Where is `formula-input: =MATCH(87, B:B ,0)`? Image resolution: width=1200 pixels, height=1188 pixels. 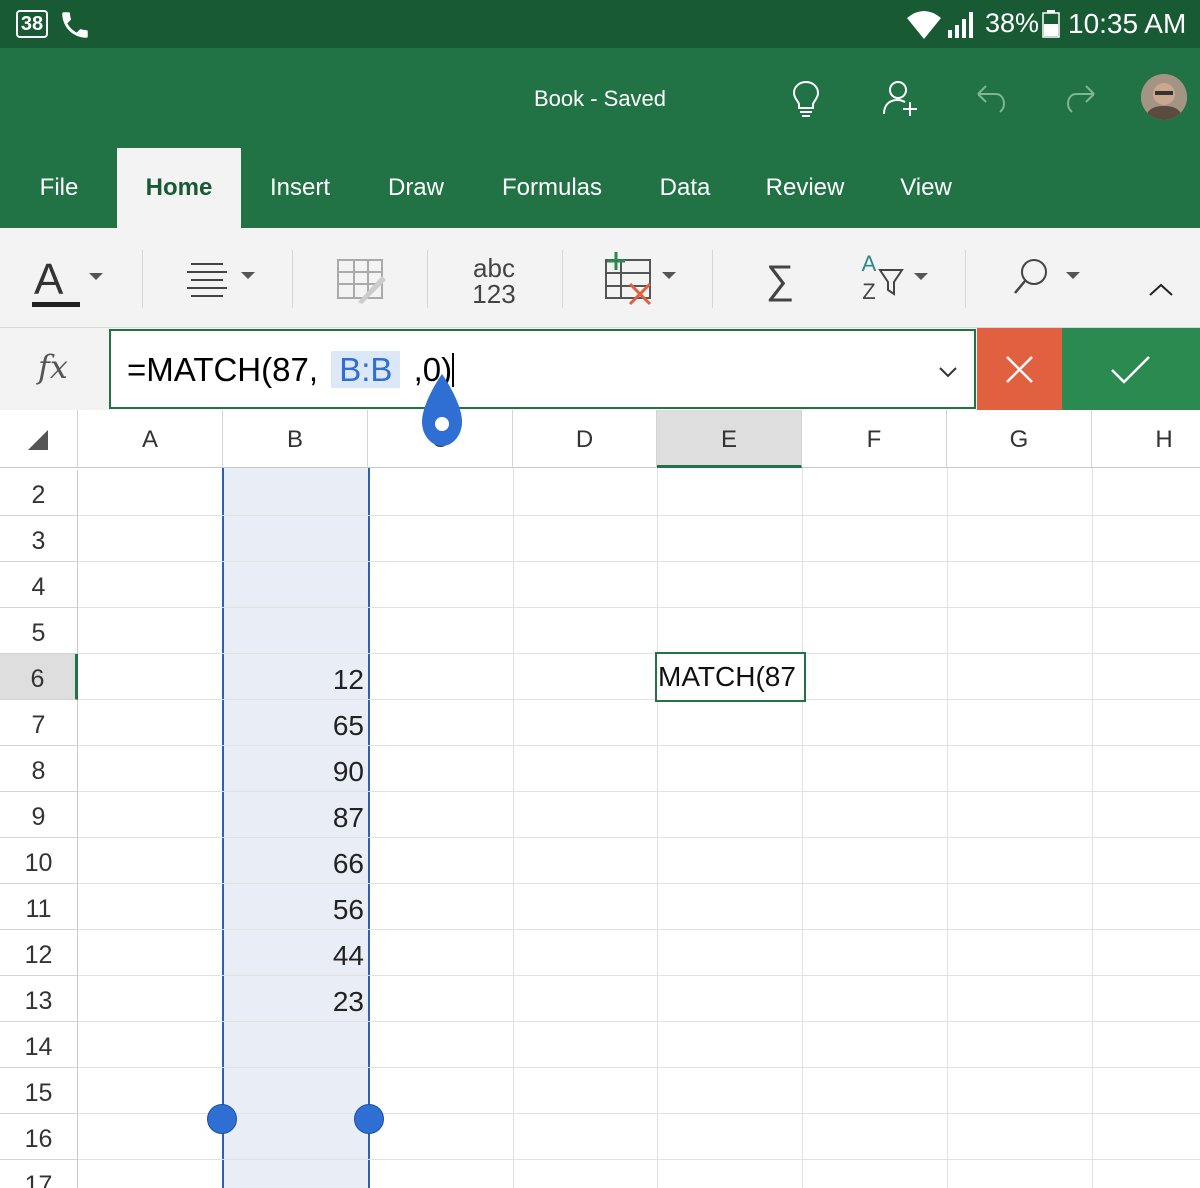
formula-input: =MATCH(87, B:B ,0) is located at coordinates (542, 369).